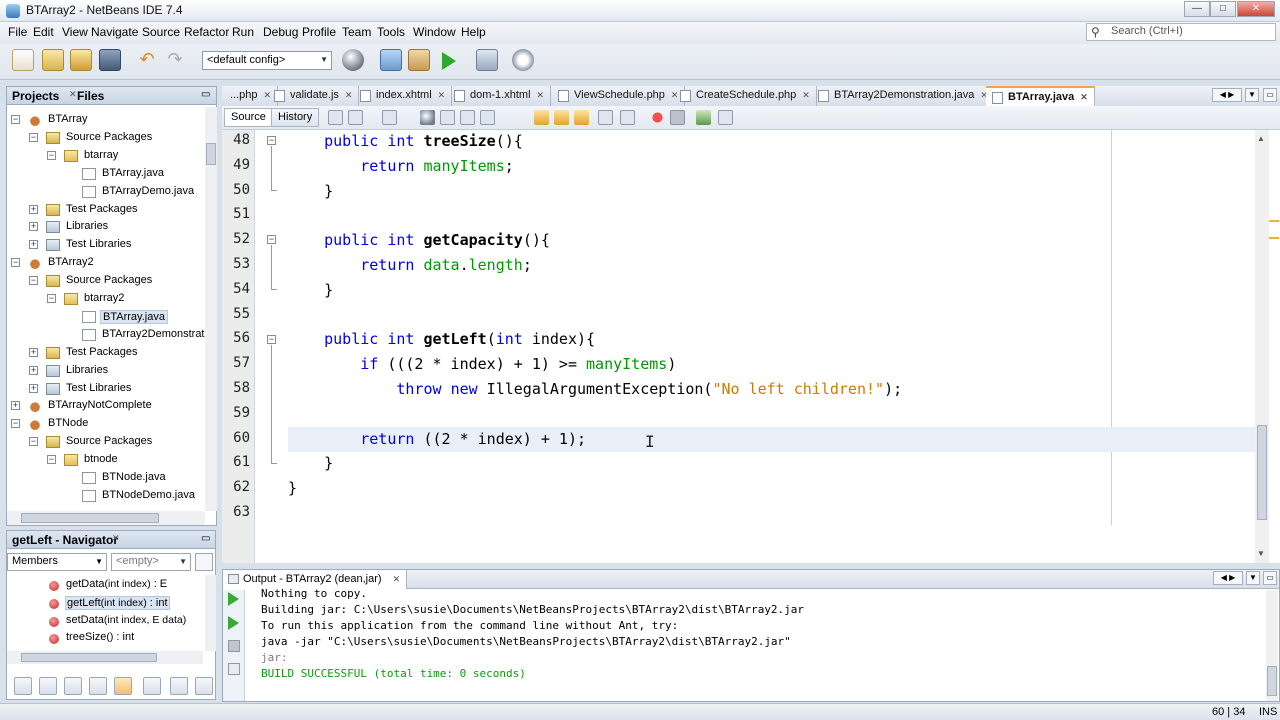  Describe the element at coordinates (1272, 645) in the screenshot. I see `output-vscroll` at that location.